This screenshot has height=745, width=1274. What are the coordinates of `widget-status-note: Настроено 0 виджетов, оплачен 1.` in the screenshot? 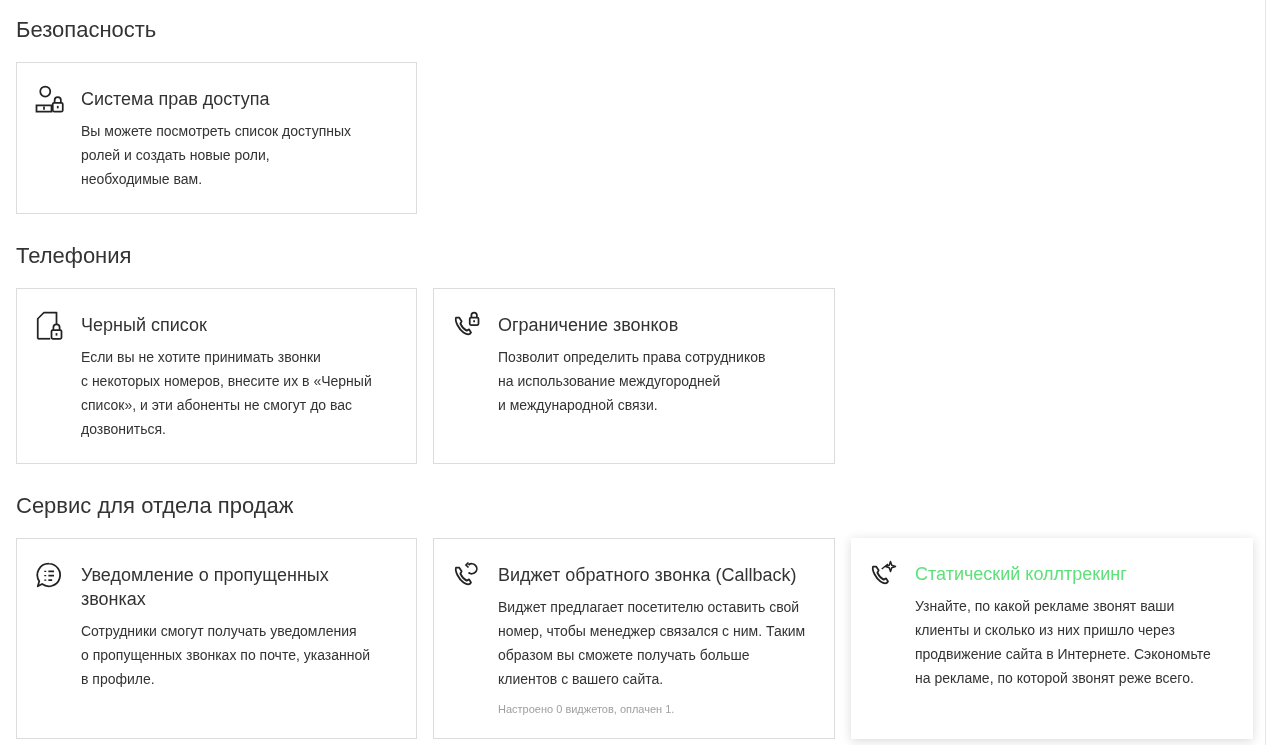 It's located at (587, 709).